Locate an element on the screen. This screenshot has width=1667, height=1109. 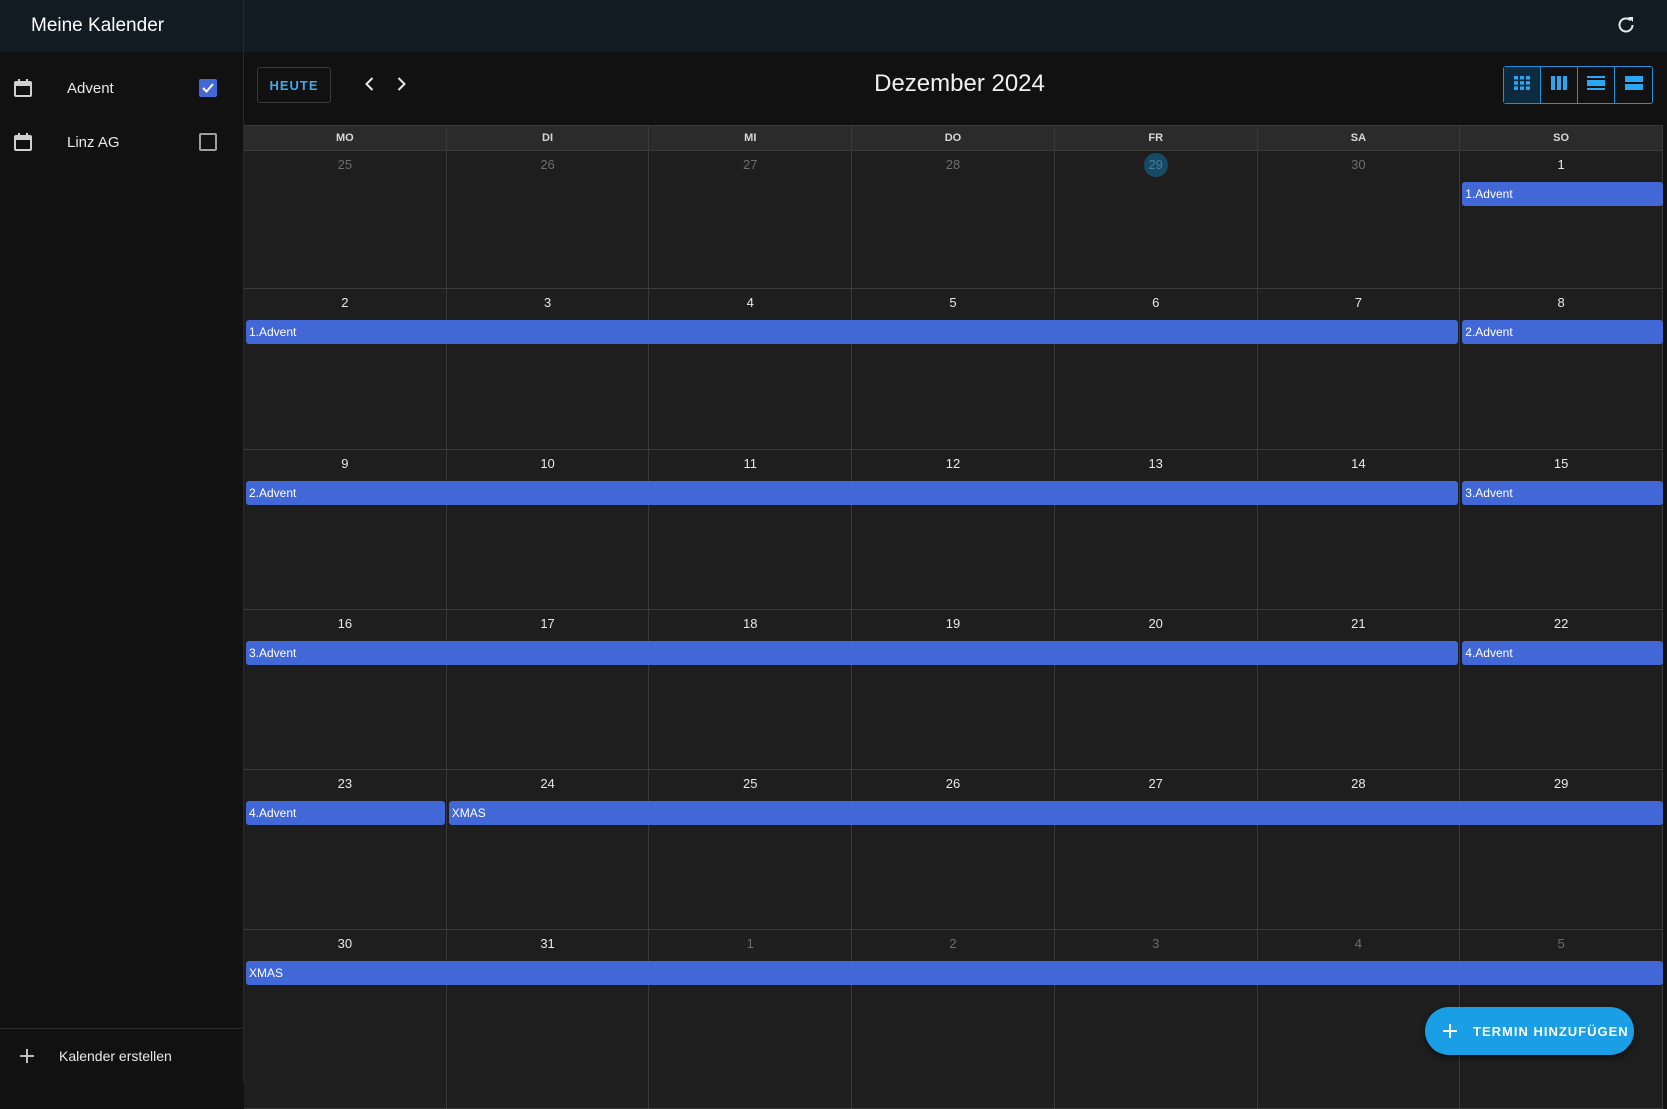
day-cell: 4 is located at coordinates (751, 369).